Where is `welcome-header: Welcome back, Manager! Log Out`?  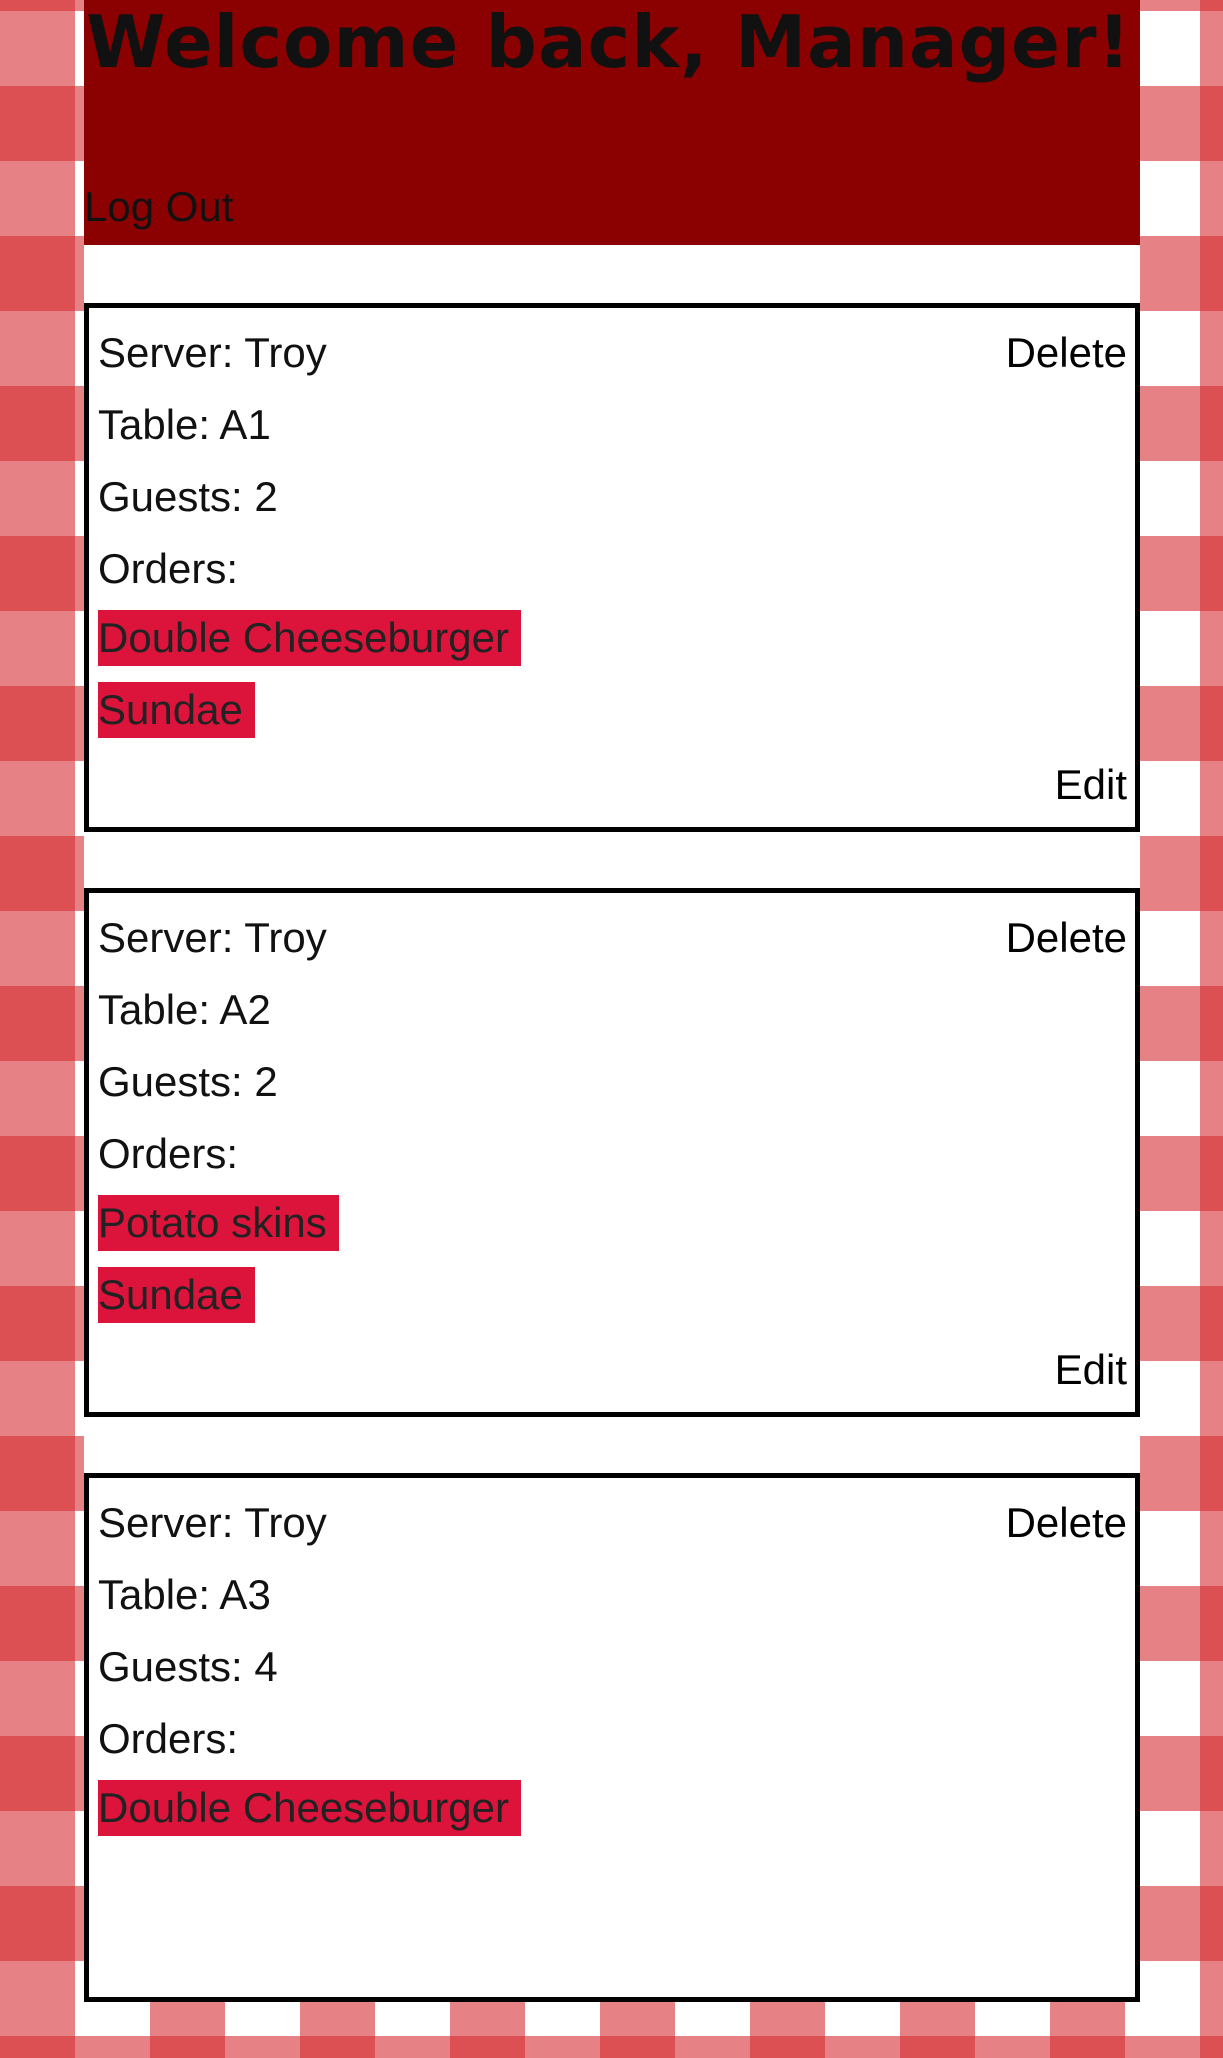
welcome-header: Welcome back, Manager! Log Out is located at coordinates (612, 122).